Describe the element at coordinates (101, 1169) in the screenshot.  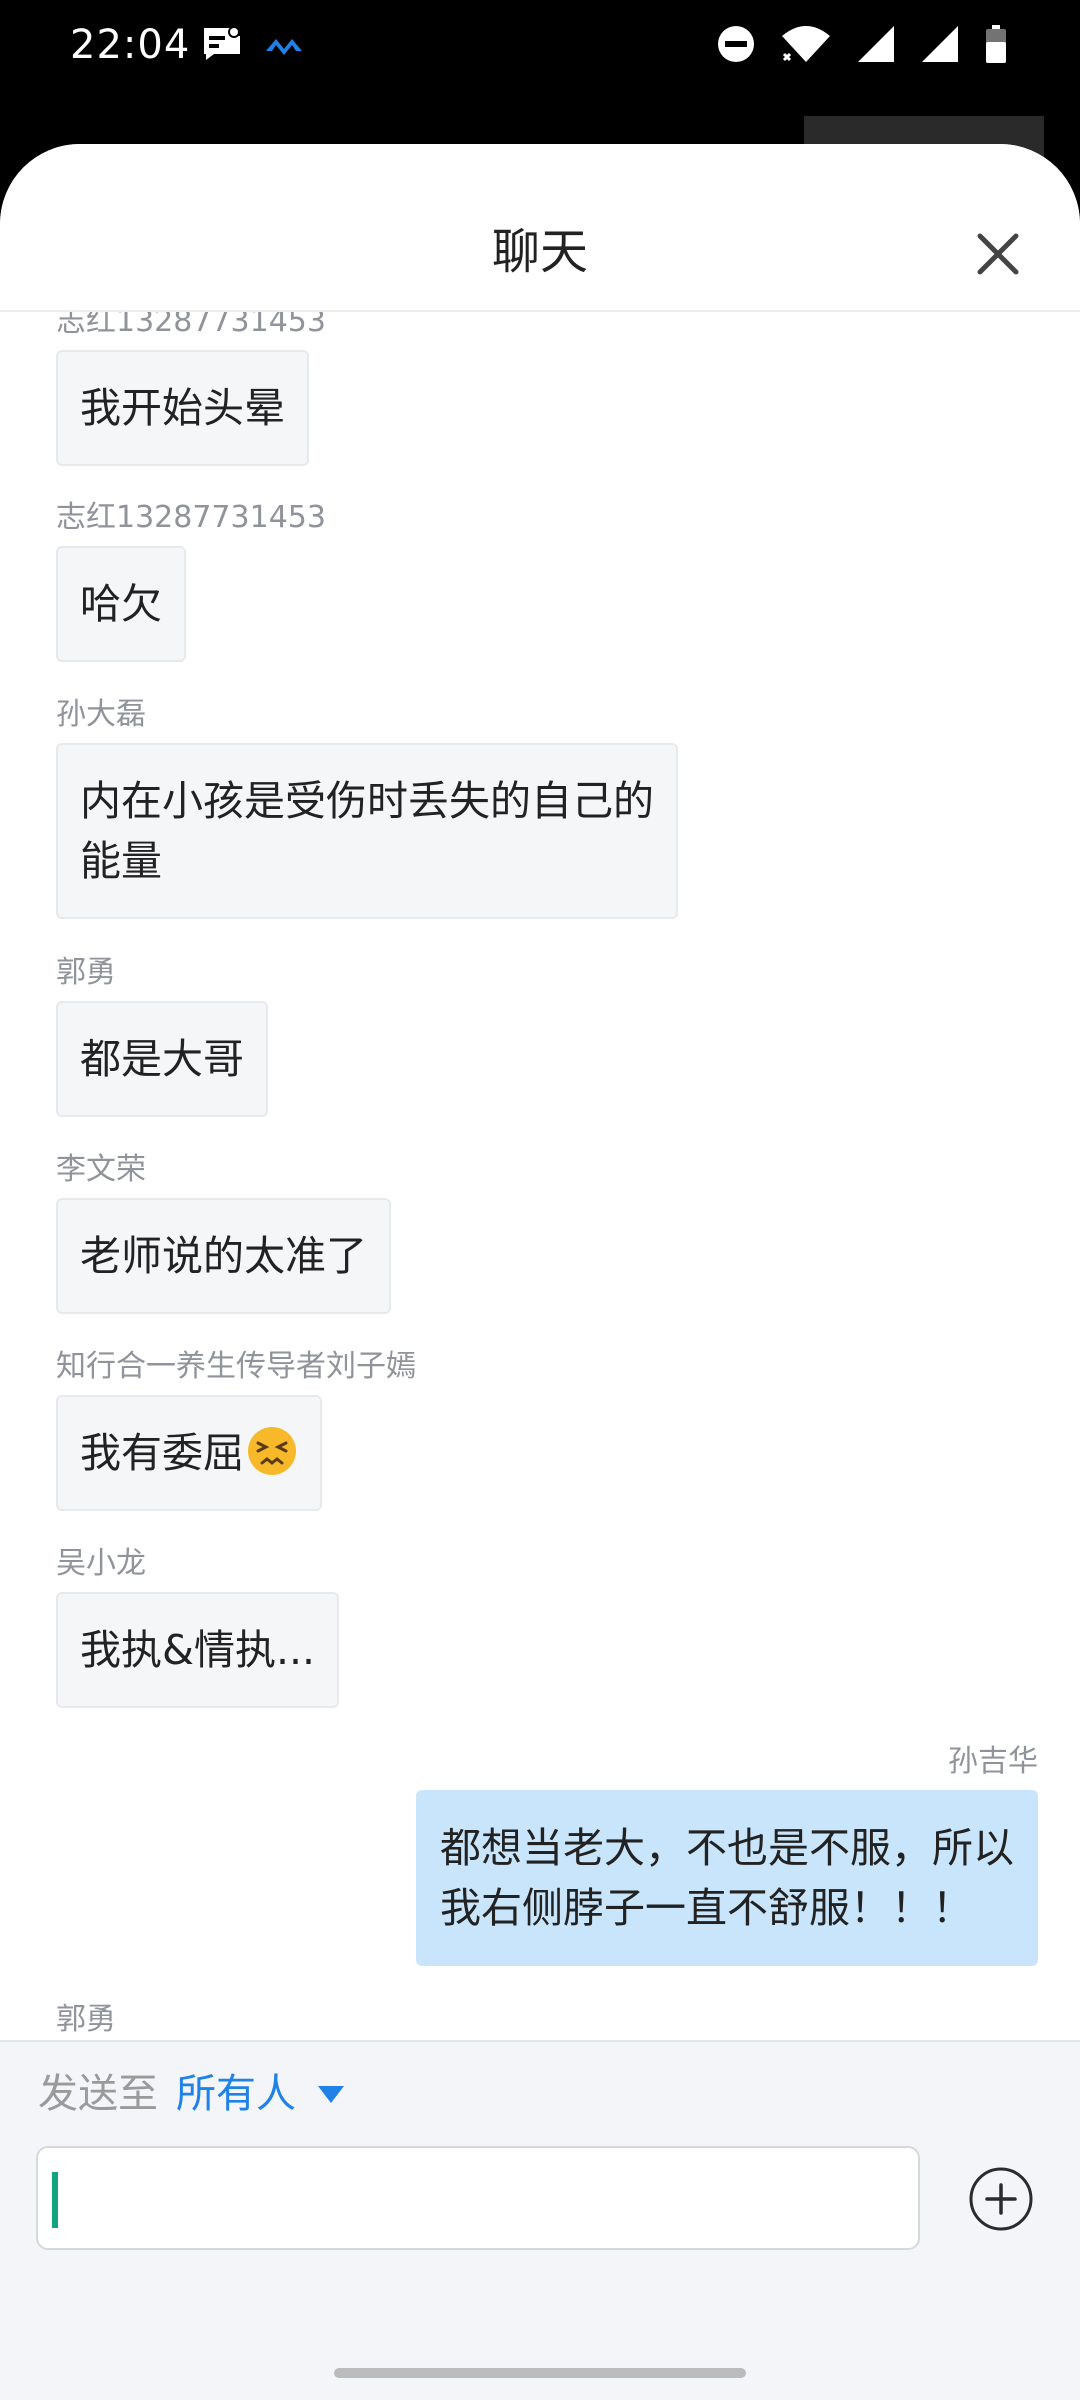
I see `message-sender: 李文荣` at that location.